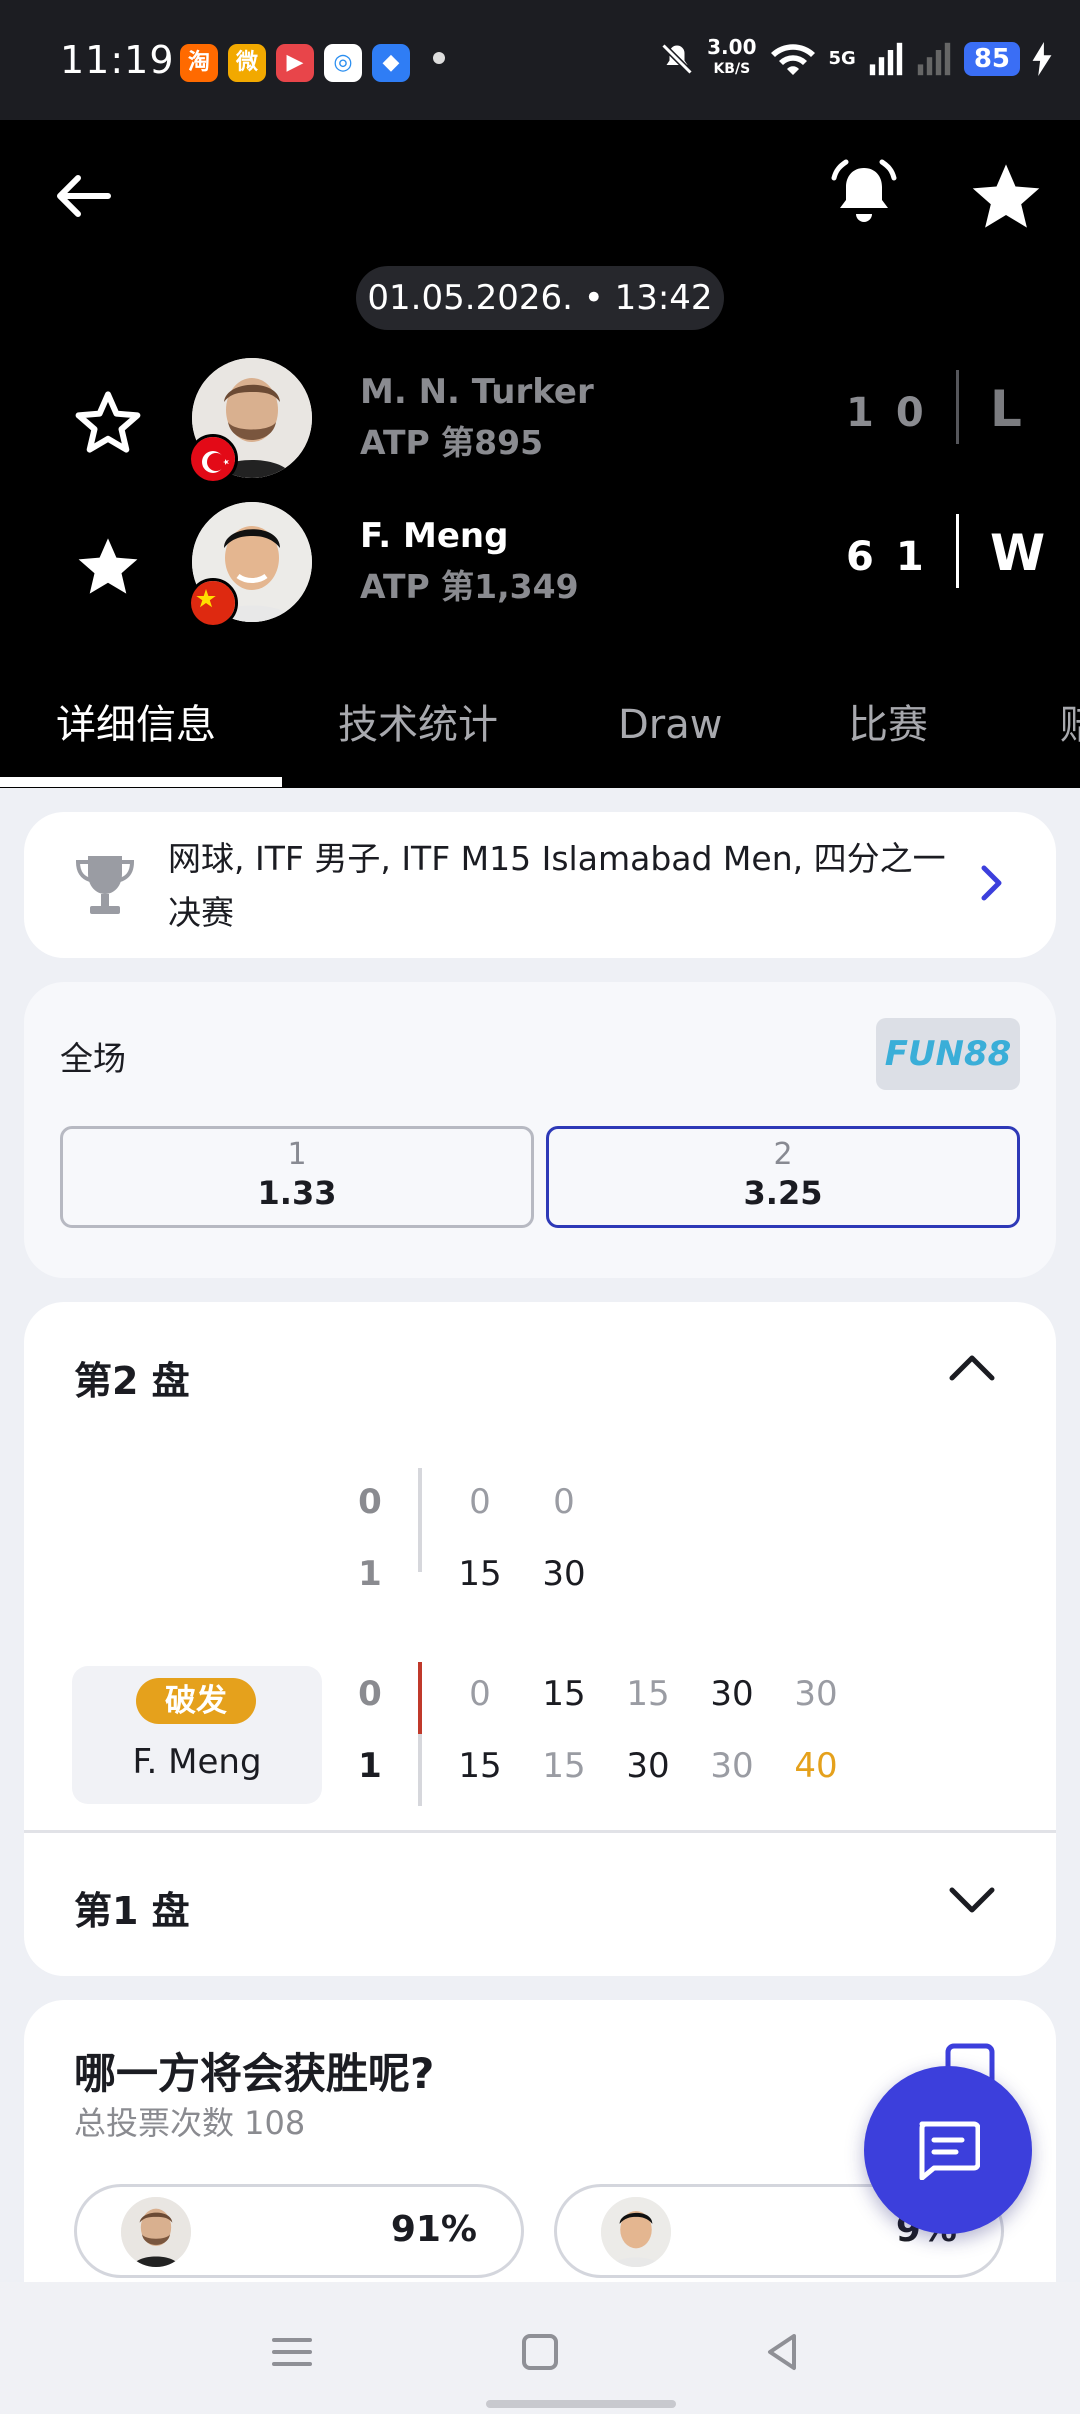 The height and width of the screenshot is (2414, 1080). I want to click on player-rank: ATP 第1,349, so click(469, 586).